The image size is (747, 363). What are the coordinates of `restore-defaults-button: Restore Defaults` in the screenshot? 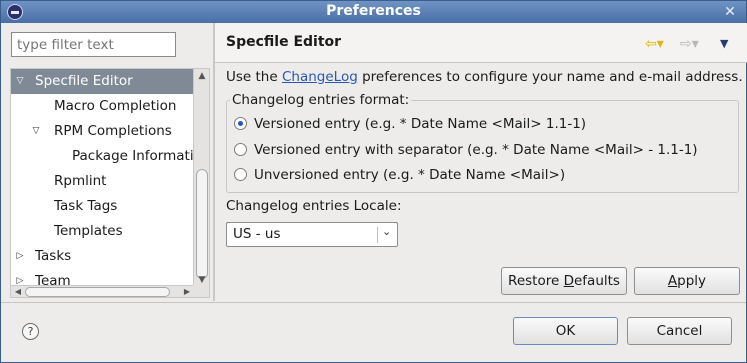 It's located at (564, 281).